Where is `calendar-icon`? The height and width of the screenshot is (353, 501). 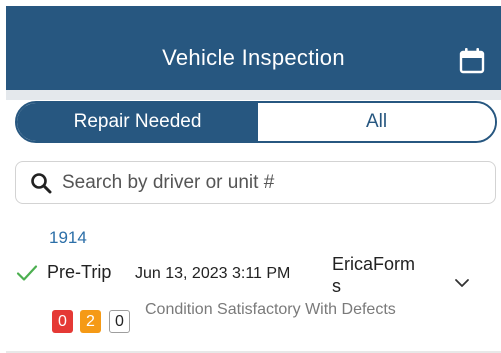 calendar-icon is located at coordinates (472, 60).